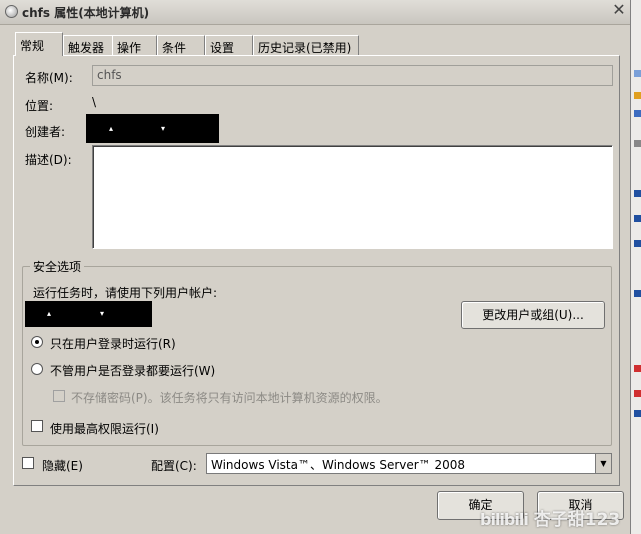 This screenshot has width=641, height=534. I want to click on config-label: 配置(C):, so click(174, 466).